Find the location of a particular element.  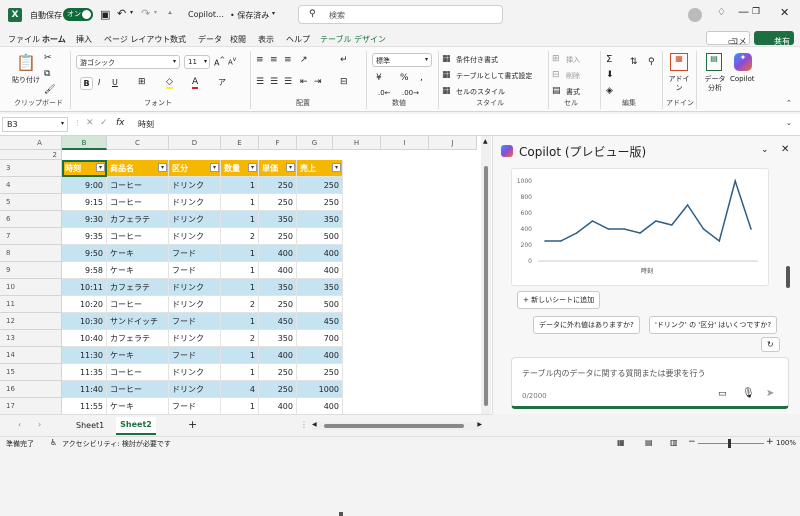

table-cell: 9:50 is located at coordinates (84, 253).